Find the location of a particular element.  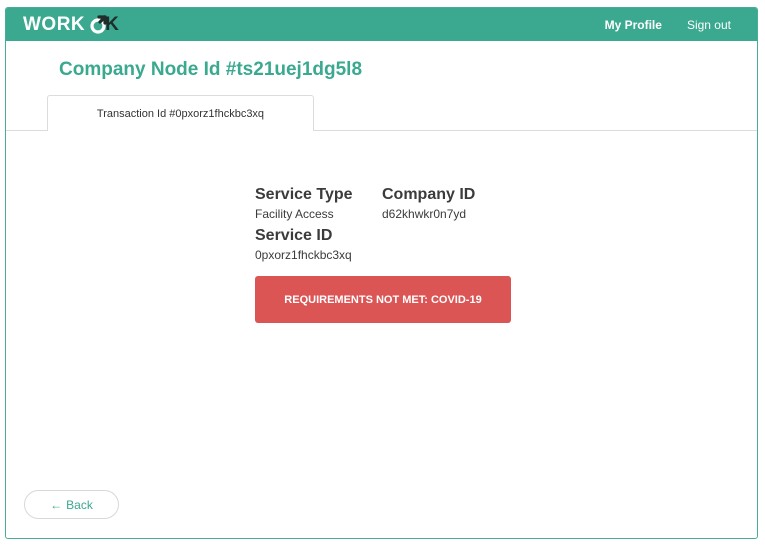

company-id-value: d62khwkr0n7yd is located at coordinates (424, 214).